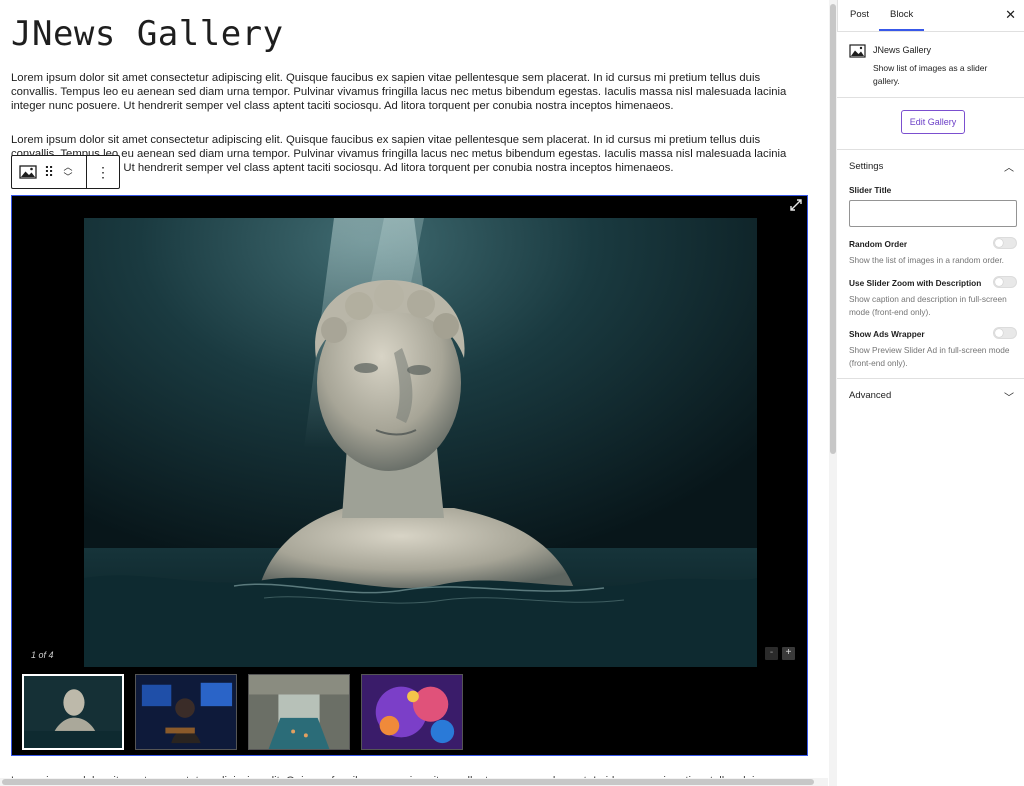 This screenshot has height=786, width=1024. I want to click on zoom-out-button: -, so click(771, 653).